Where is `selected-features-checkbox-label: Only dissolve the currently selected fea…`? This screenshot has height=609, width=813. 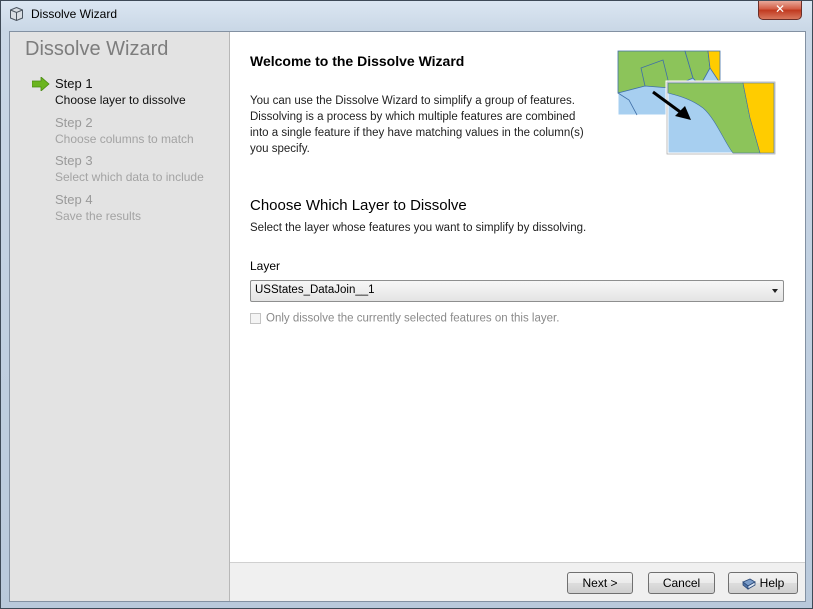
selected-features-checkbox-label: Only dissolve the currently selected fea… is located at coordinates (413, 318).